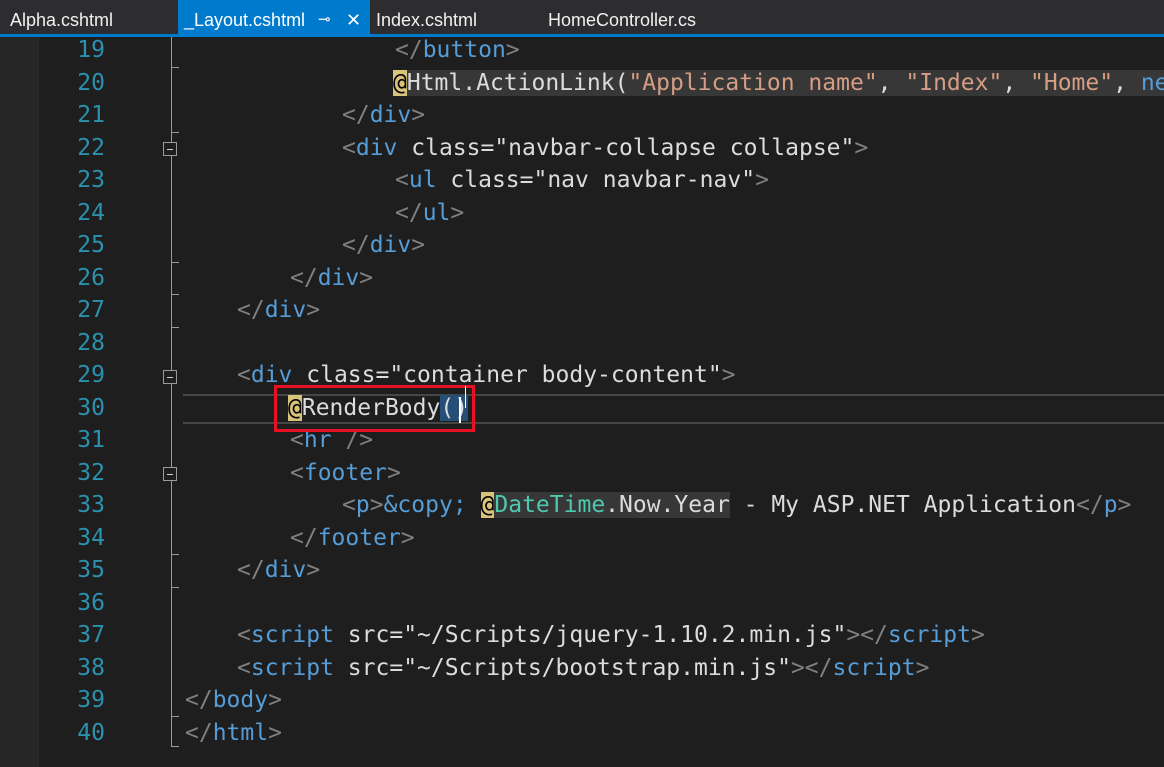 The image size is (1164, 767). Describe the element at coordinates (1072, 82) in the screenshot. I see `code-token: "Home"` at that location.